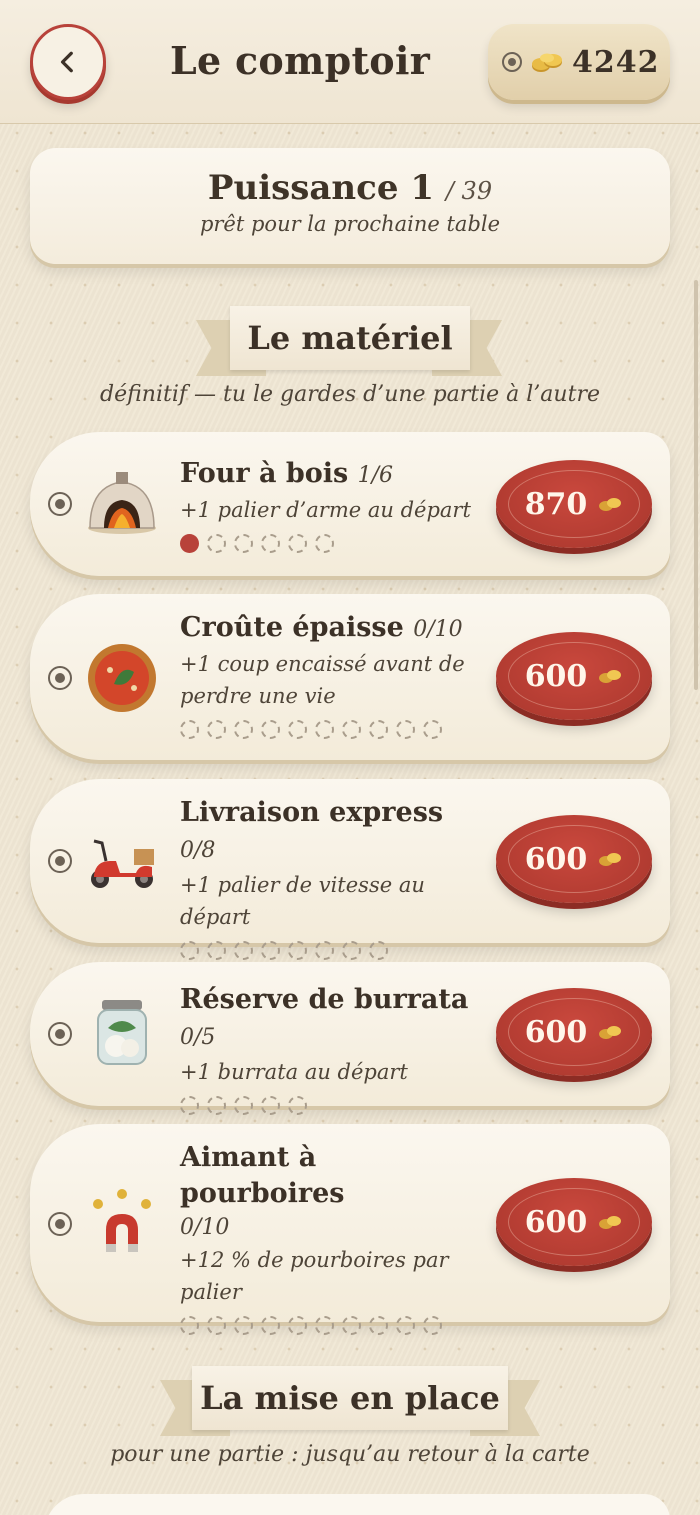  Describe the element at coordinates (292, 627) in the screenshot. I see `upgrade-name: Croûte épaisse` at that location.